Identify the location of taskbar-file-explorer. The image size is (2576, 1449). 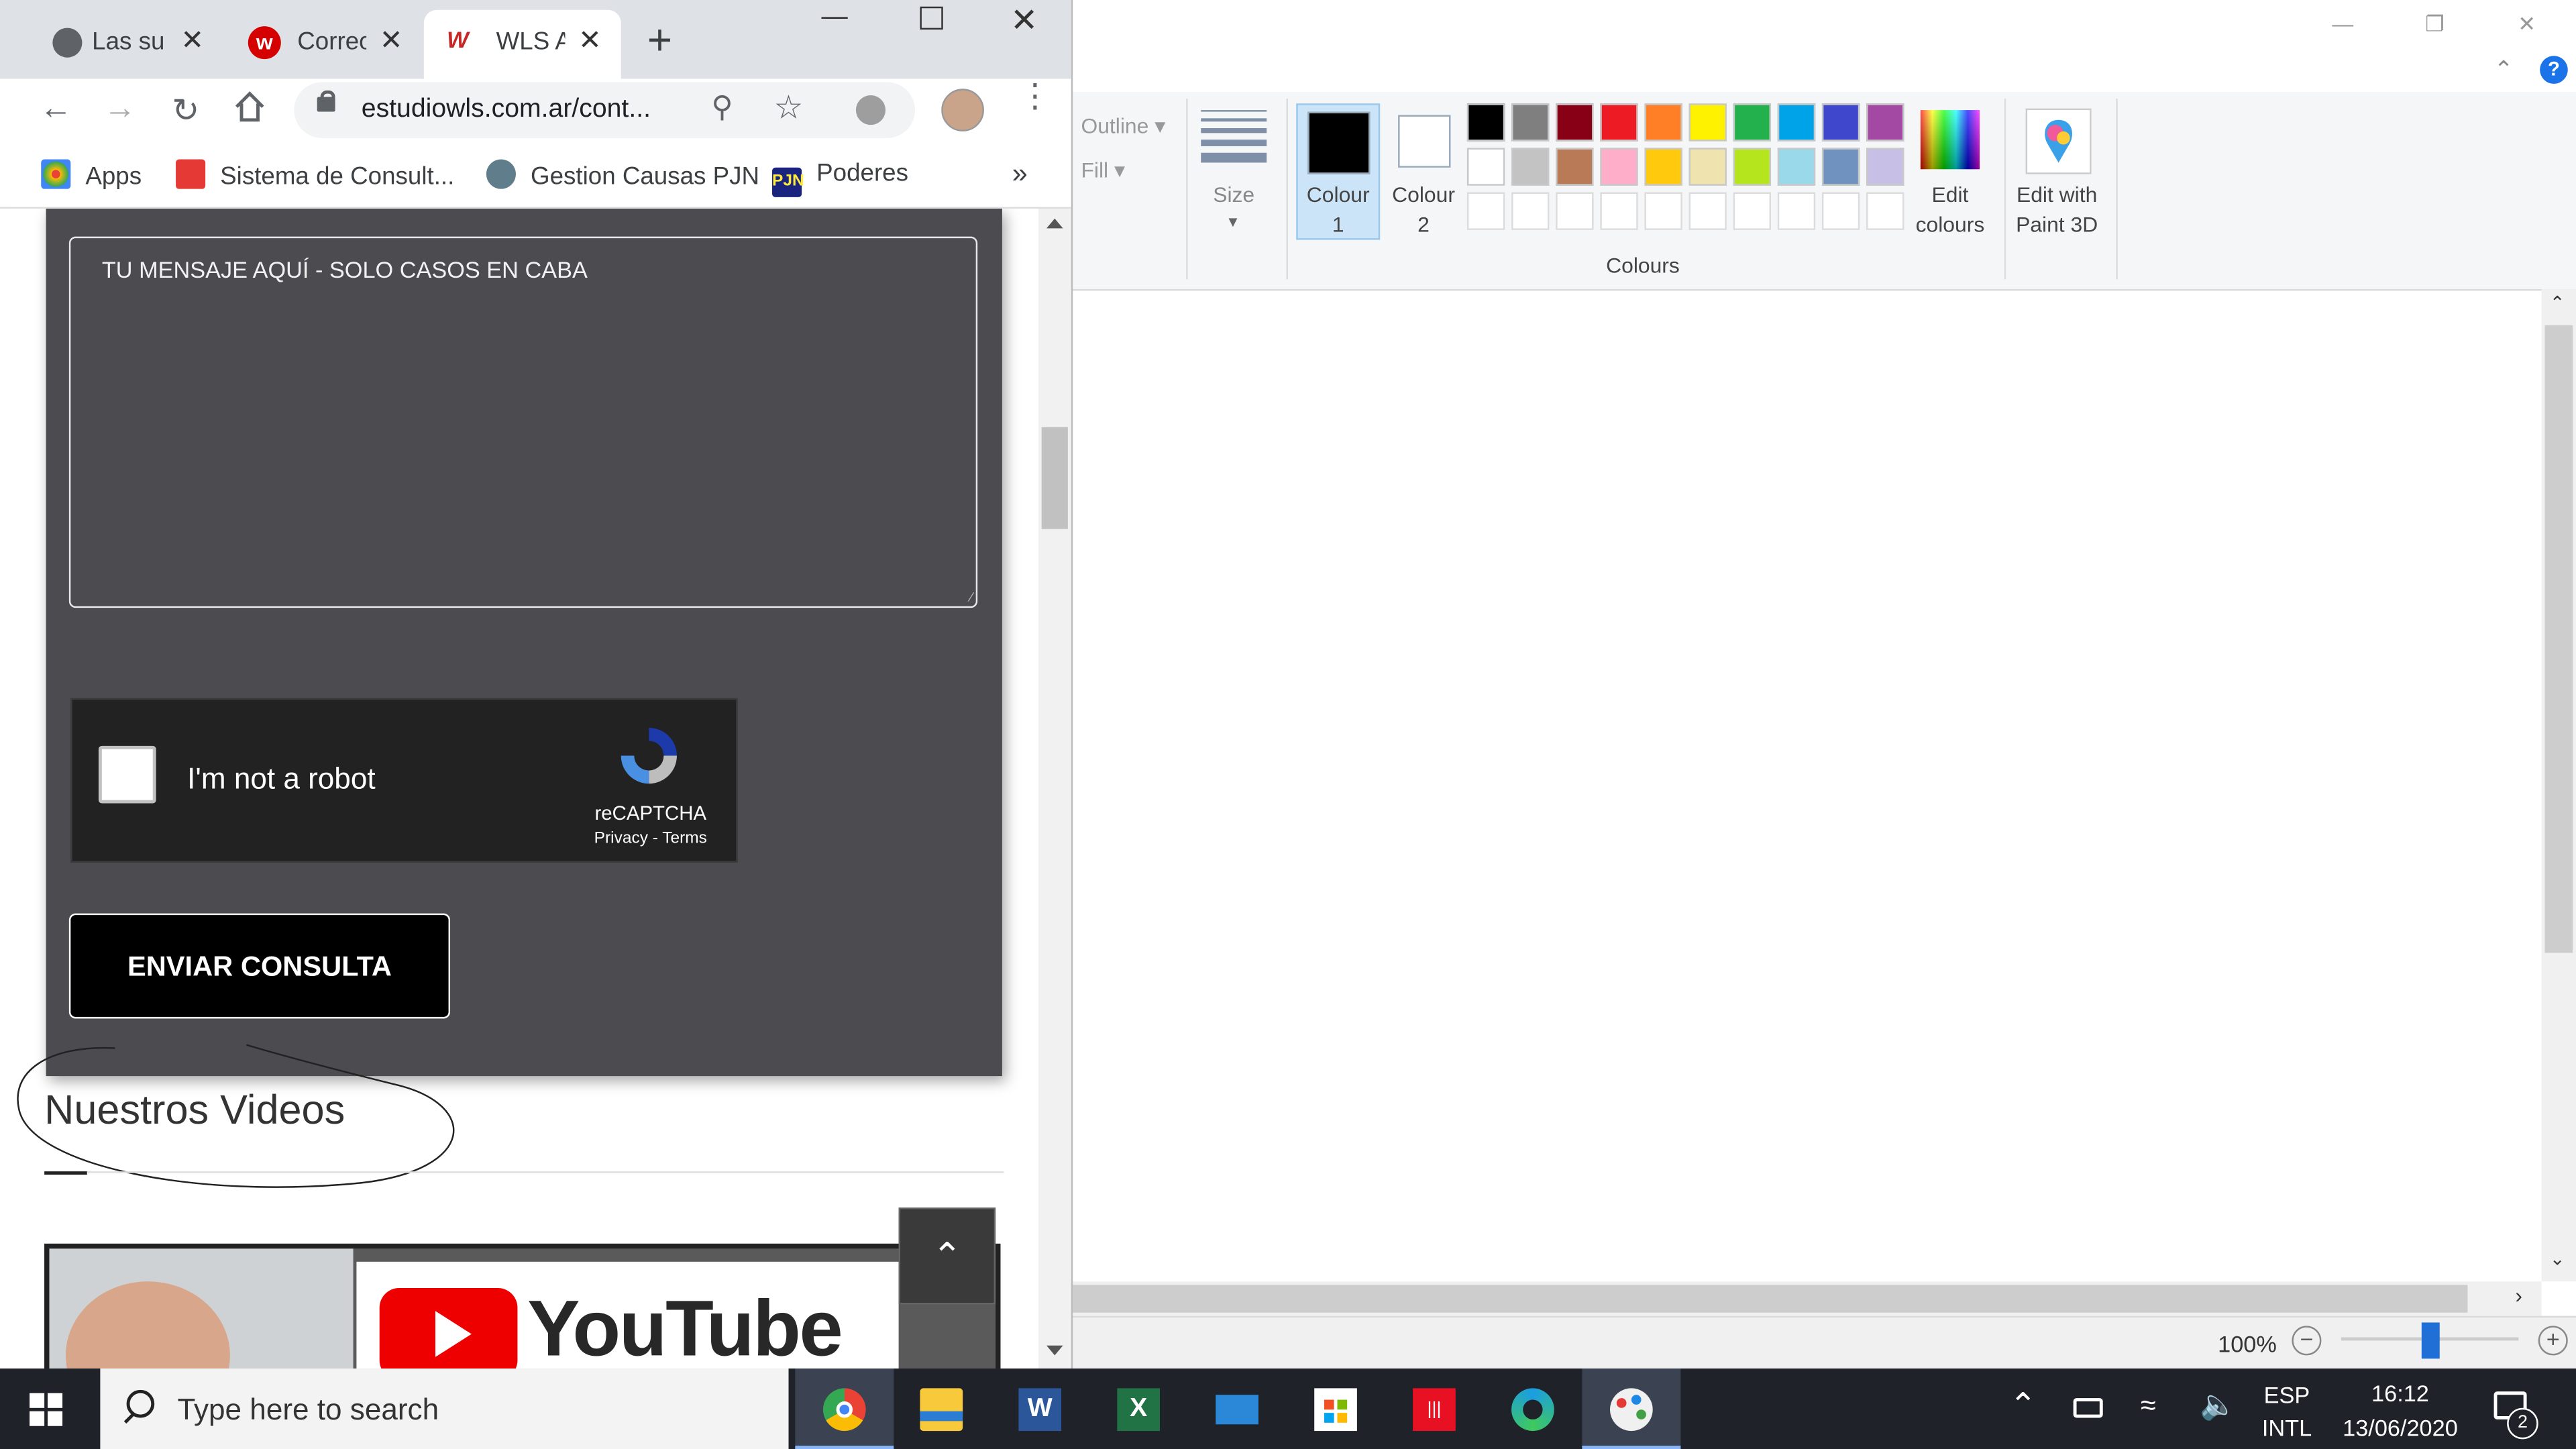
(941, 1408).